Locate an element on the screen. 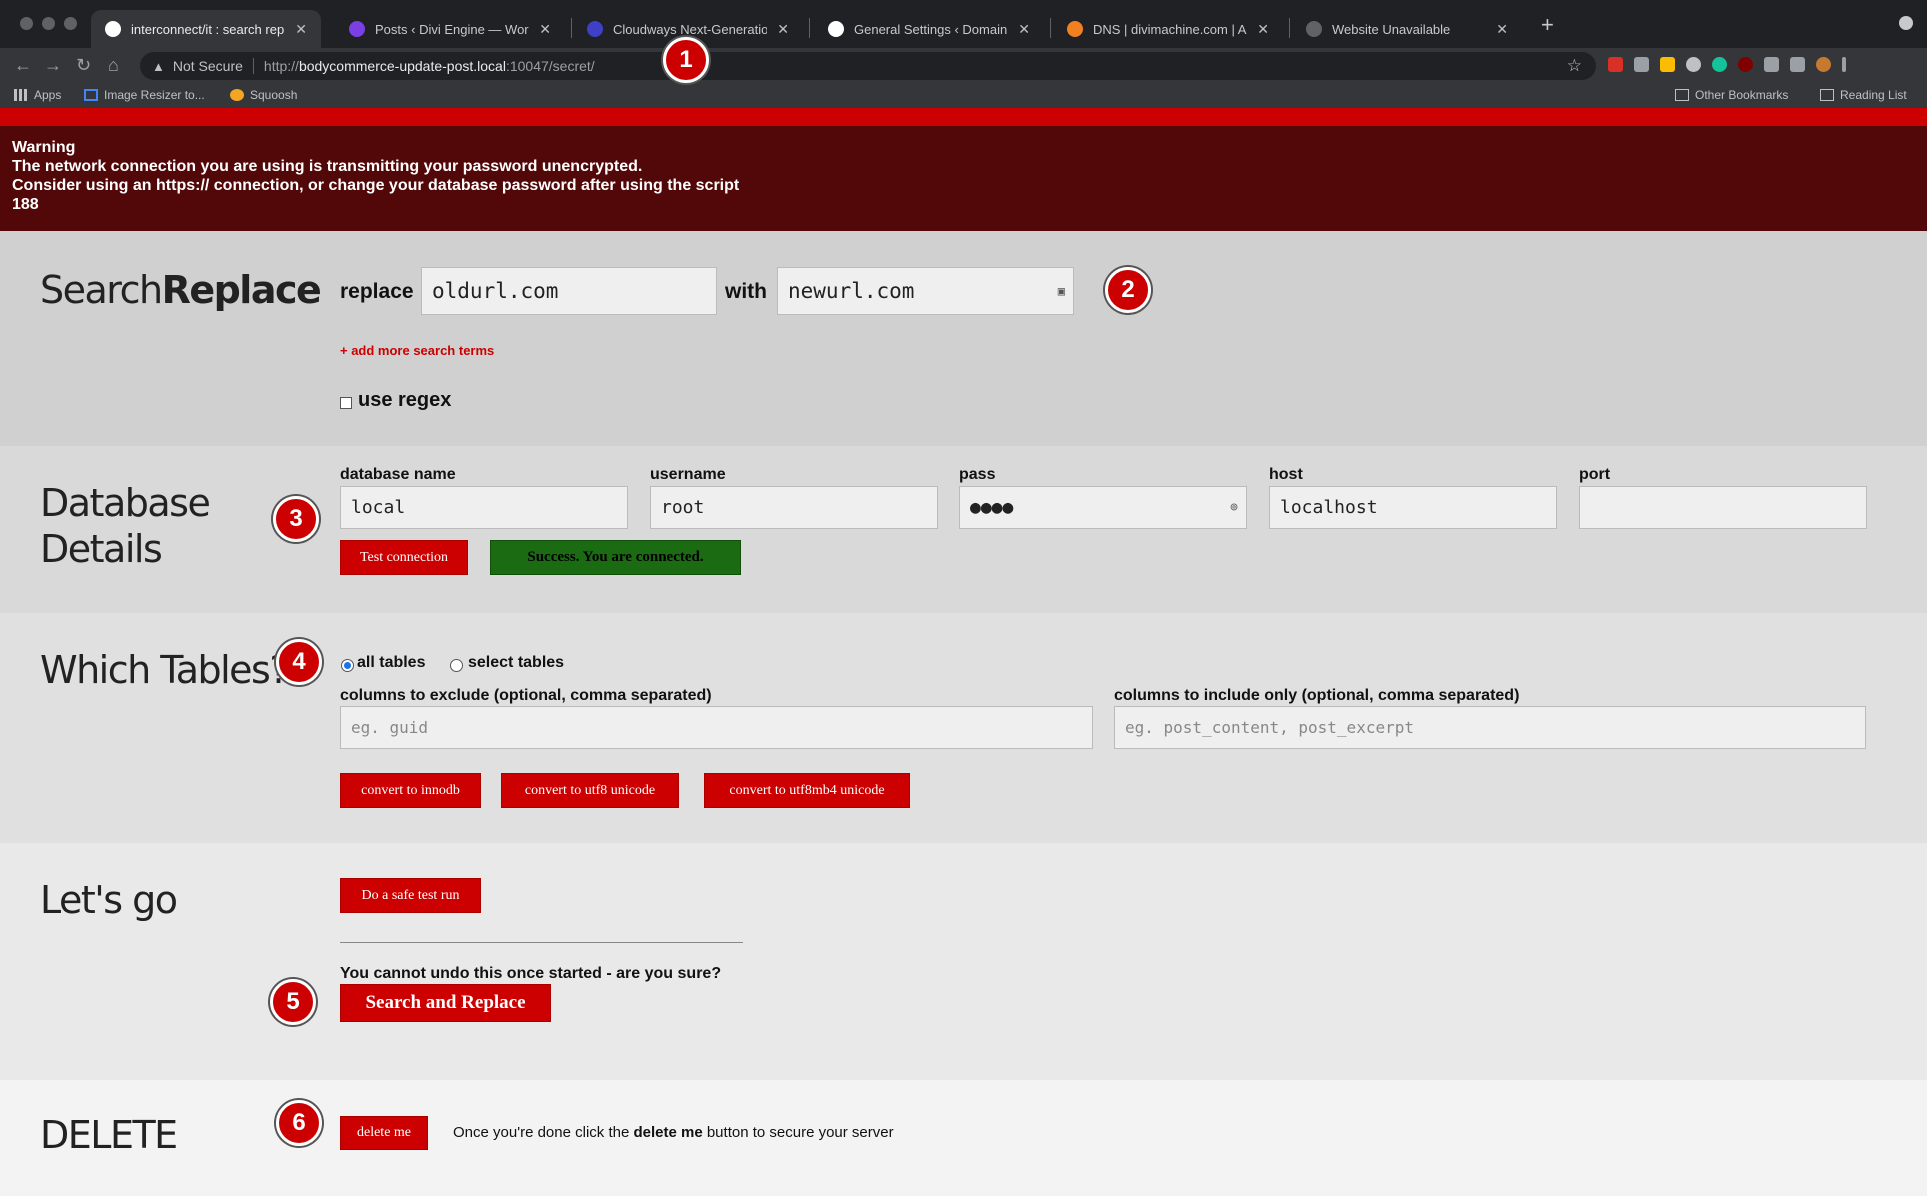 The width and height of the screenshot is (1927, 1196). security-label: Not Secure is located at coordinates (208, 66).